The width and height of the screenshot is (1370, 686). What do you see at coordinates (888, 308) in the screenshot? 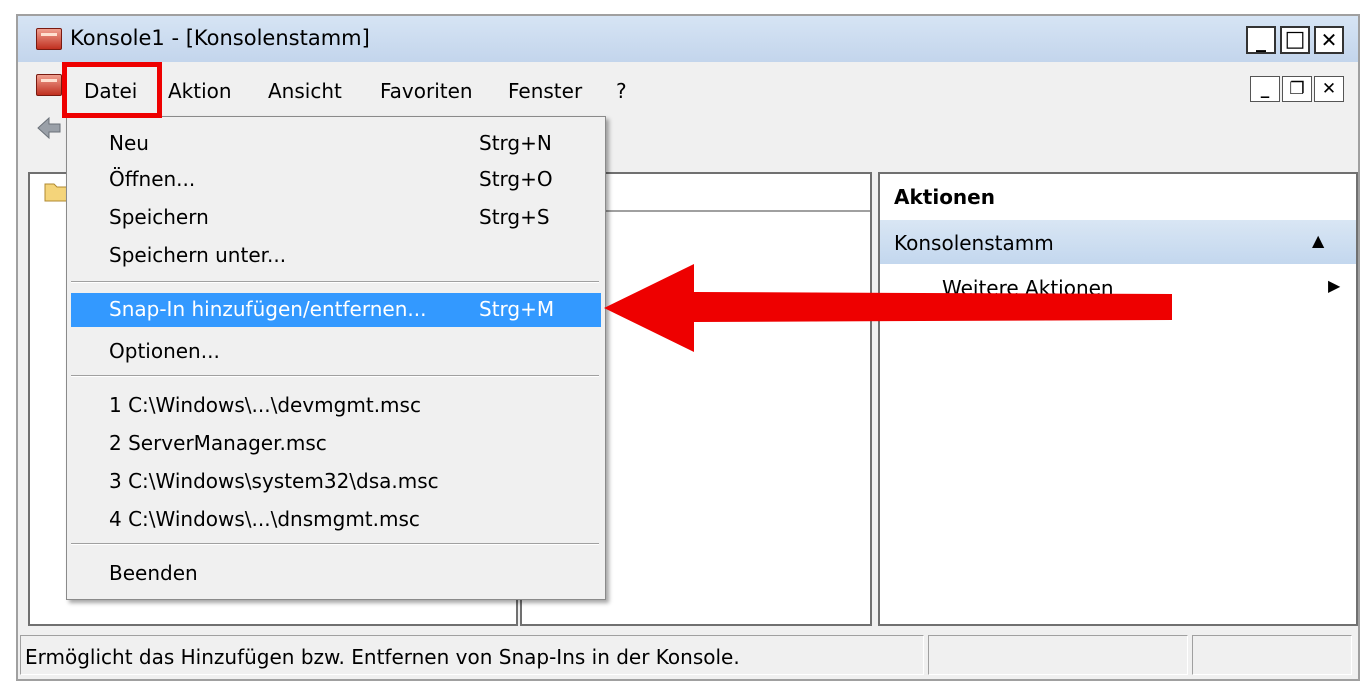
I see `annotation-arrow` at bounding box center [888, 308].